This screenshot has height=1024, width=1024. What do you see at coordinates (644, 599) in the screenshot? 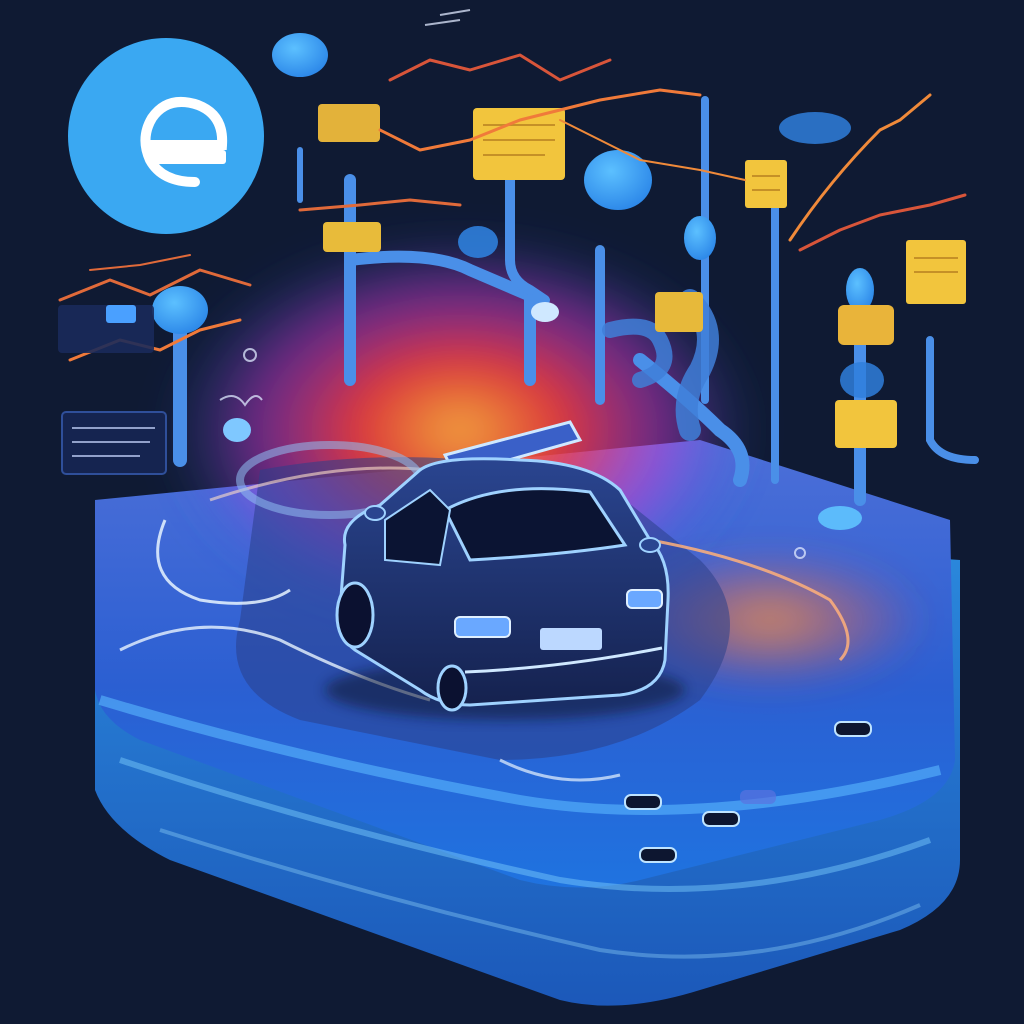
I see `tail-light-right` at bounding box center [644, 599].